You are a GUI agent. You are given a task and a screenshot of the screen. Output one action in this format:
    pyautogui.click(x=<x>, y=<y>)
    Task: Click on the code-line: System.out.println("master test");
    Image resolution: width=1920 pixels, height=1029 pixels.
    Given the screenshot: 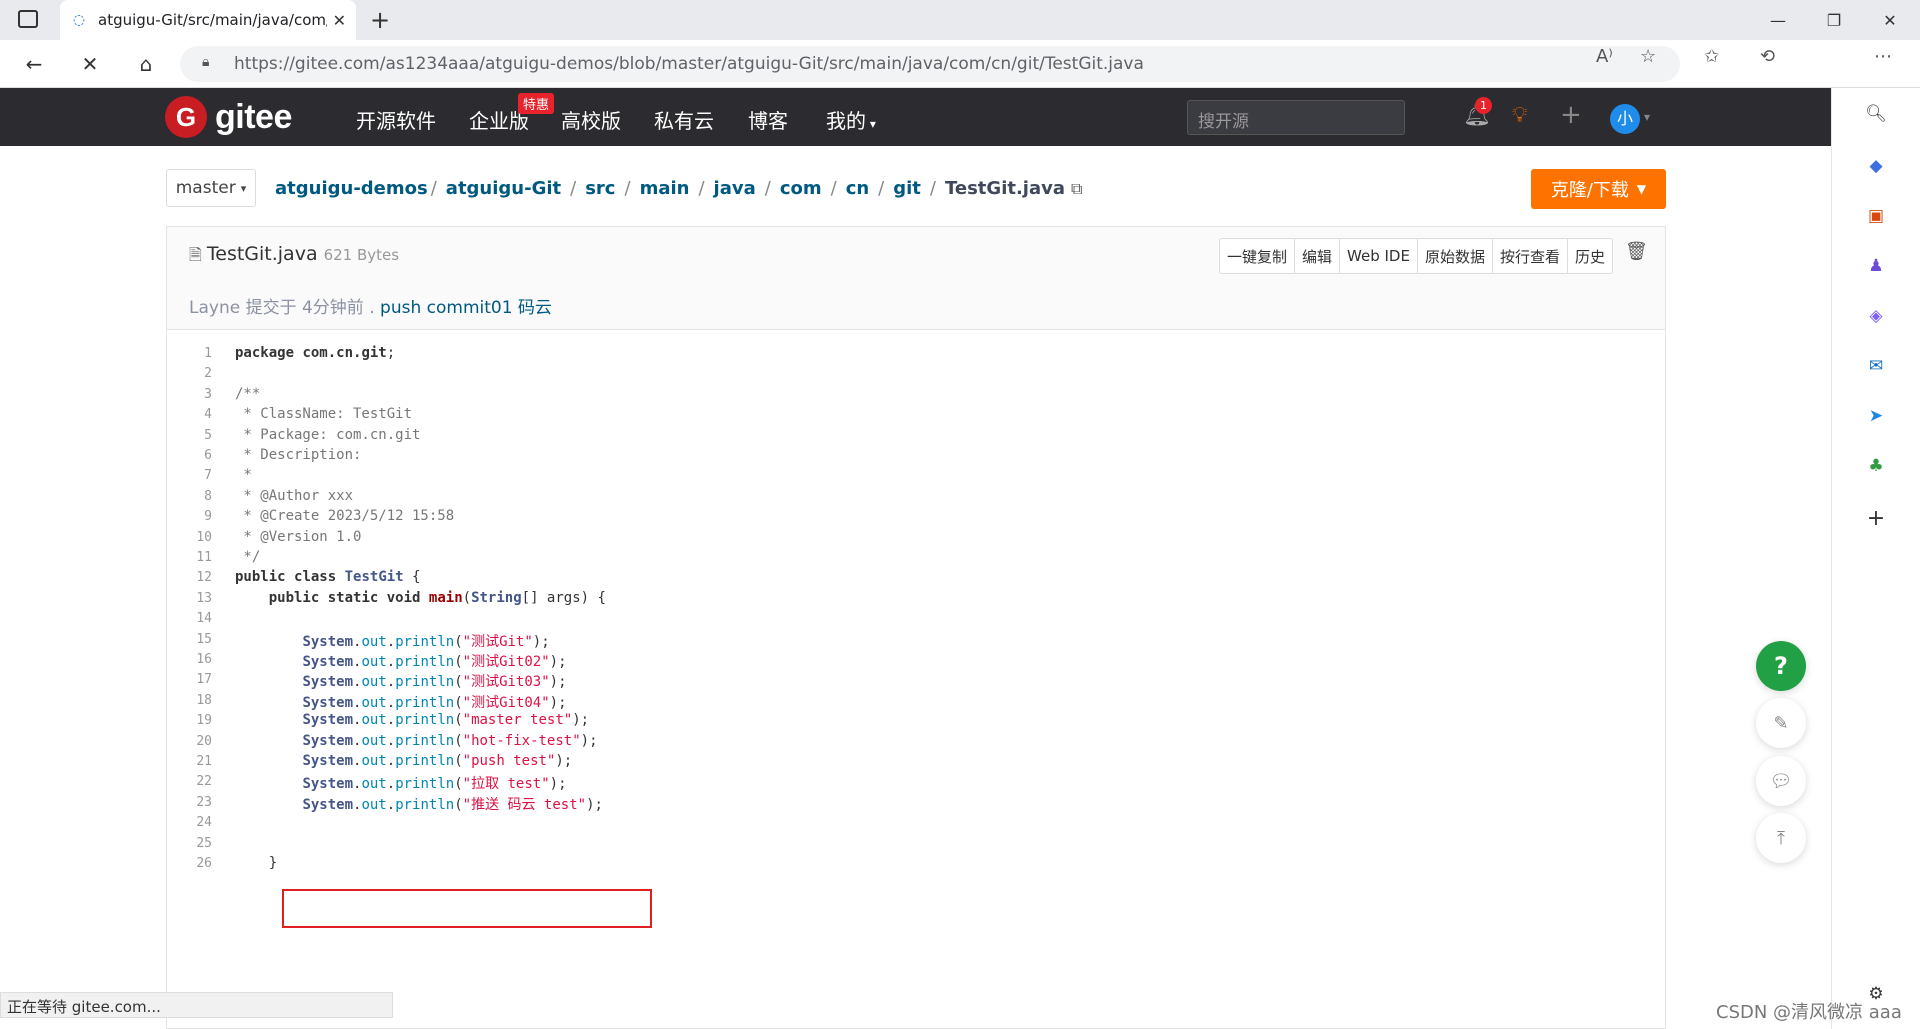 What is the action you would take?
    pyautogui.click(x=446, y=720)
    